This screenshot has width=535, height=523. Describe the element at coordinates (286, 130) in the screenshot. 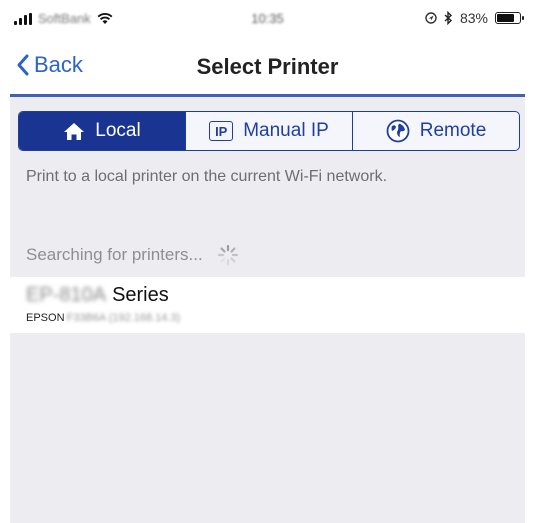

I see `tab-manual-ip-label: Manual IP` at that location.